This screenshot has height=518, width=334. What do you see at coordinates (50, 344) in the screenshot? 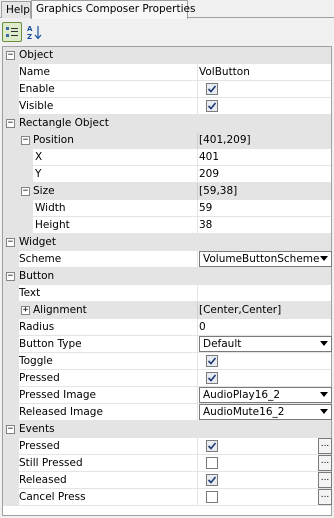
I see `property-label: Button Type` at bounding box center [50, 344].